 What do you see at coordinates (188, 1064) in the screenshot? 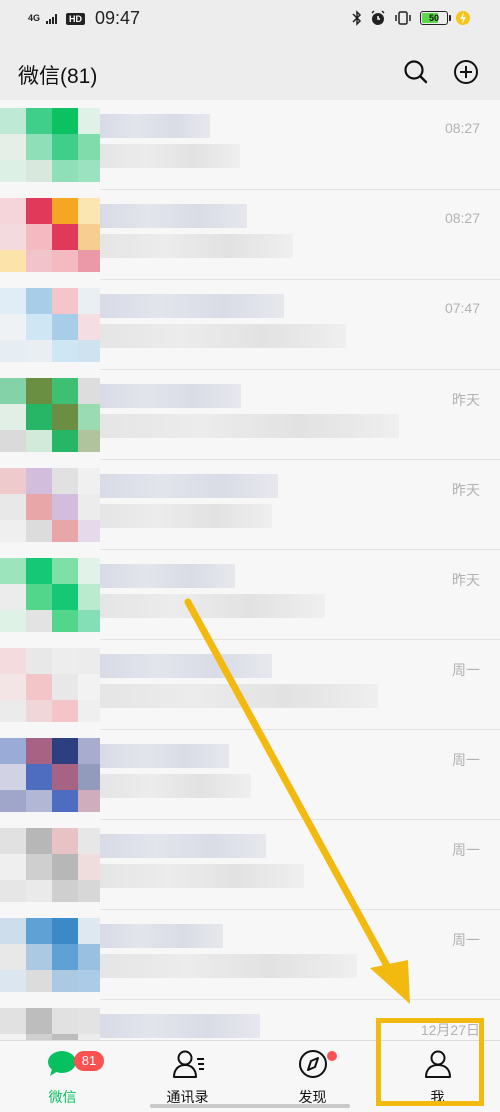
I see `contacts-icon` at bounding box center [188, 1064].